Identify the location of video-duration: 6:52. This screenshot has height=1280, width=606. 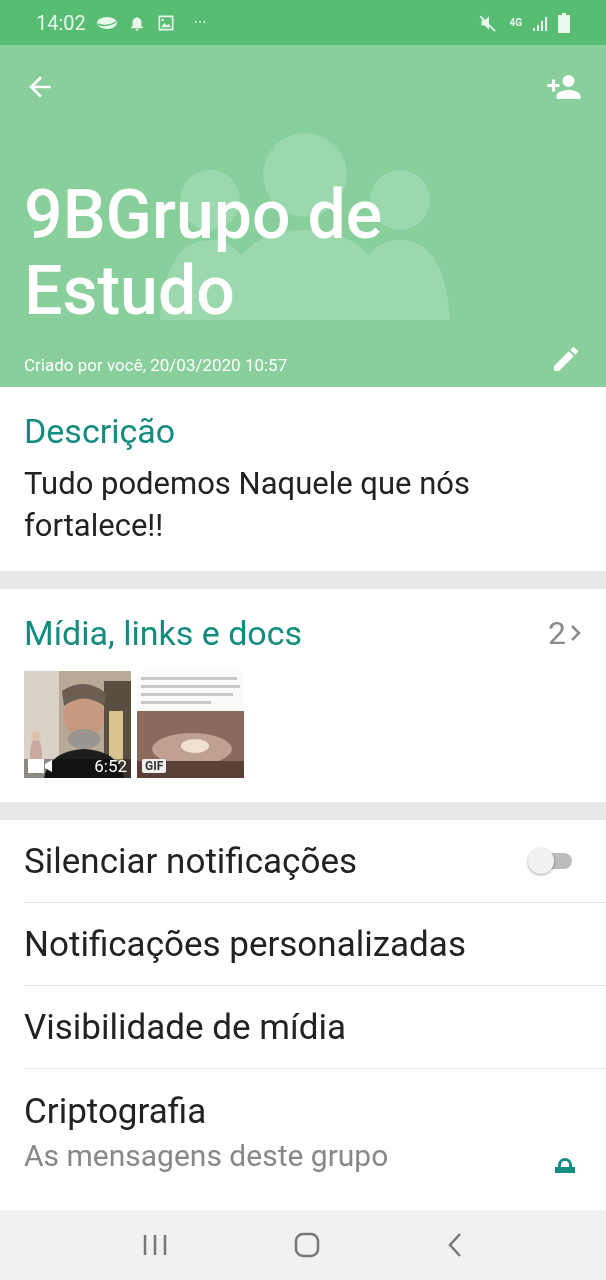
(110, 766).